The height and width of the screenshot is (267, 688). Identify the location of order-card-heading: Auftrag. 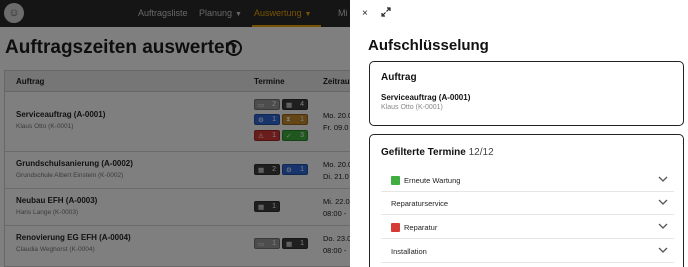
(399, 77).